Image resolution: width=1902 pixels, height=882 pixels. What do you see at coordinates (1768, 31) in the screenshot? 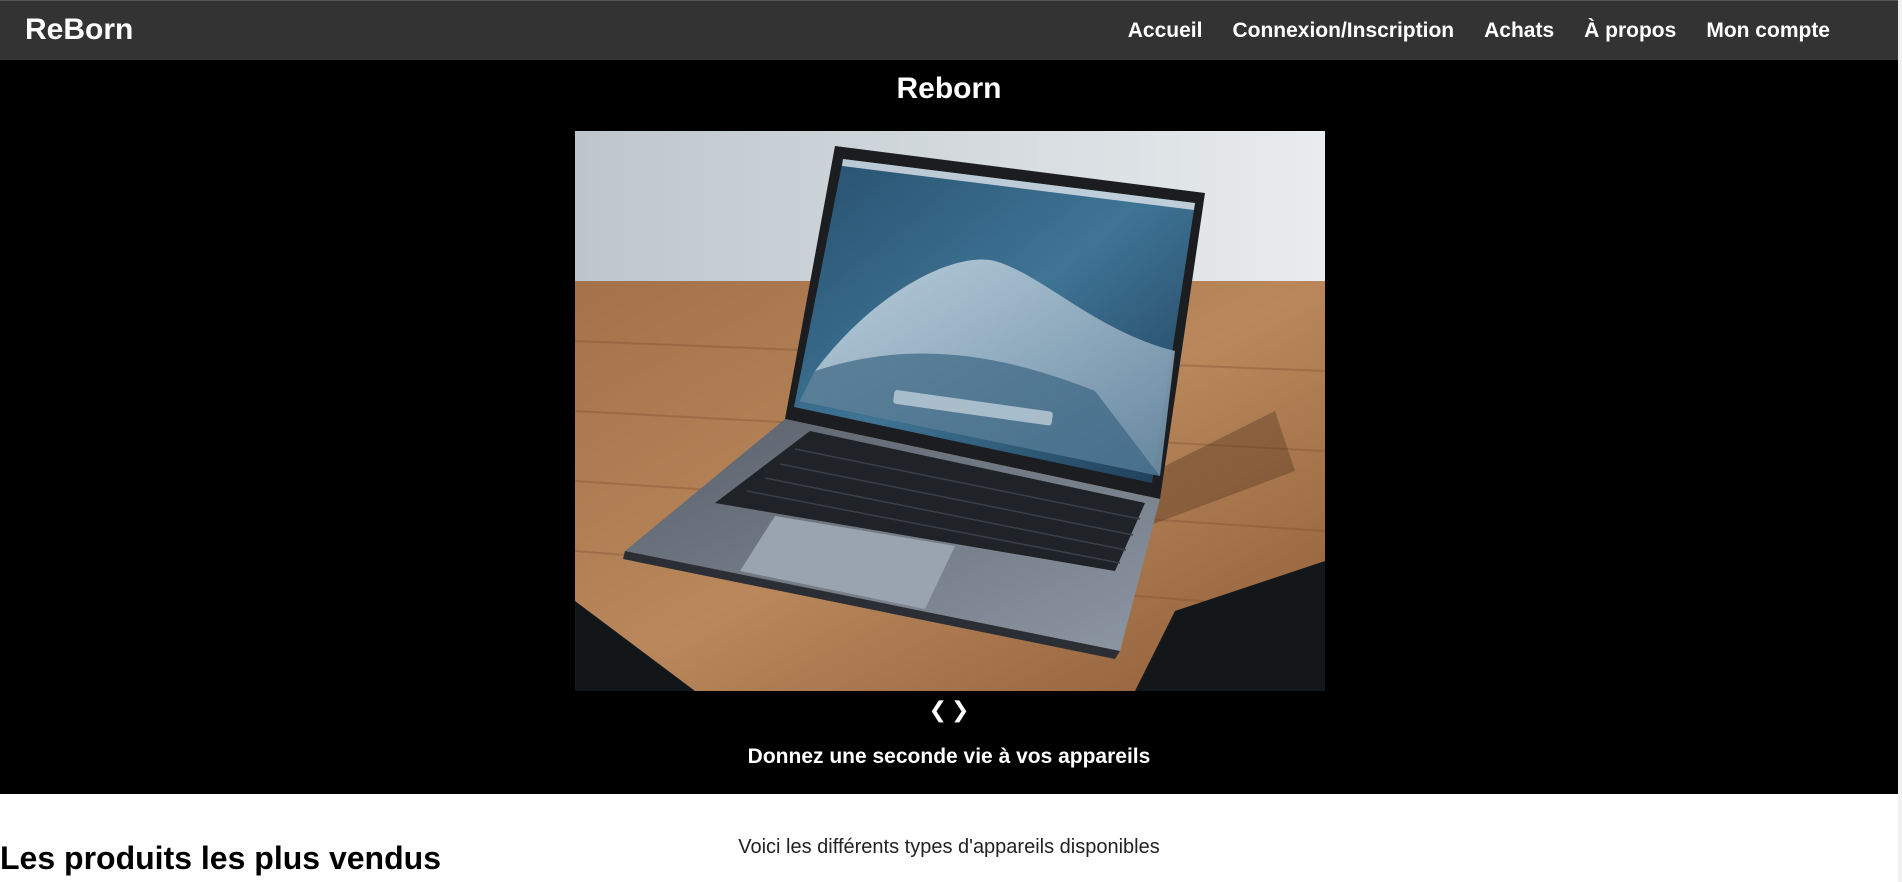
I see `nav-link-mon-compte: Mon compte` at bounding box center [1768, 31].